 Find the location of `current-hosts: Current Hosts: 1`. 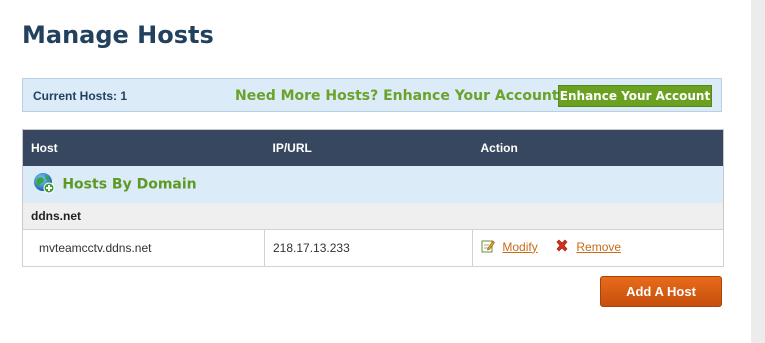

current-hosts: Current Hosts: 1 is located at coordinates (80, 96).